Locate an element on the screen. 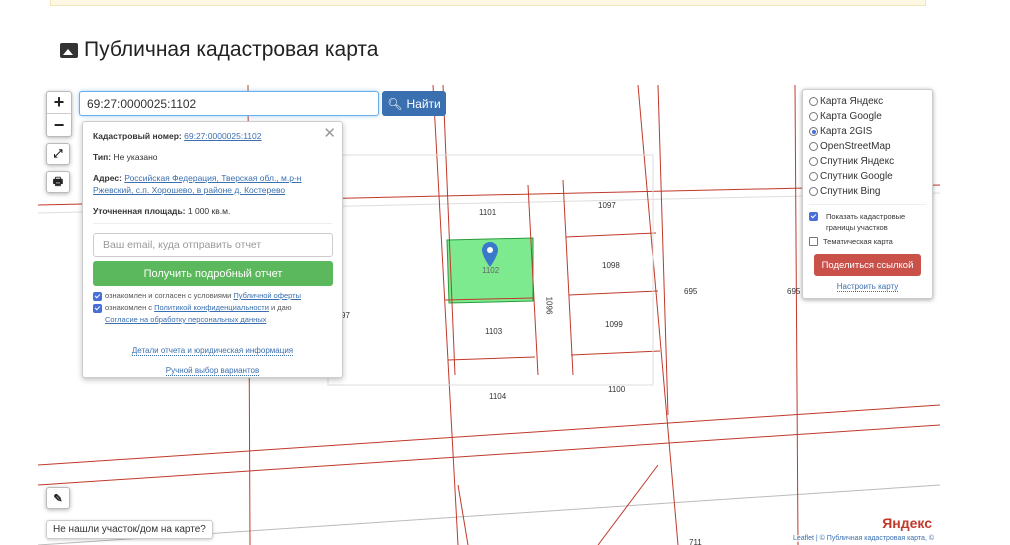 This screenshot has height=545, width=1010. zoom-control: + − is located at coordinates (59, 114).